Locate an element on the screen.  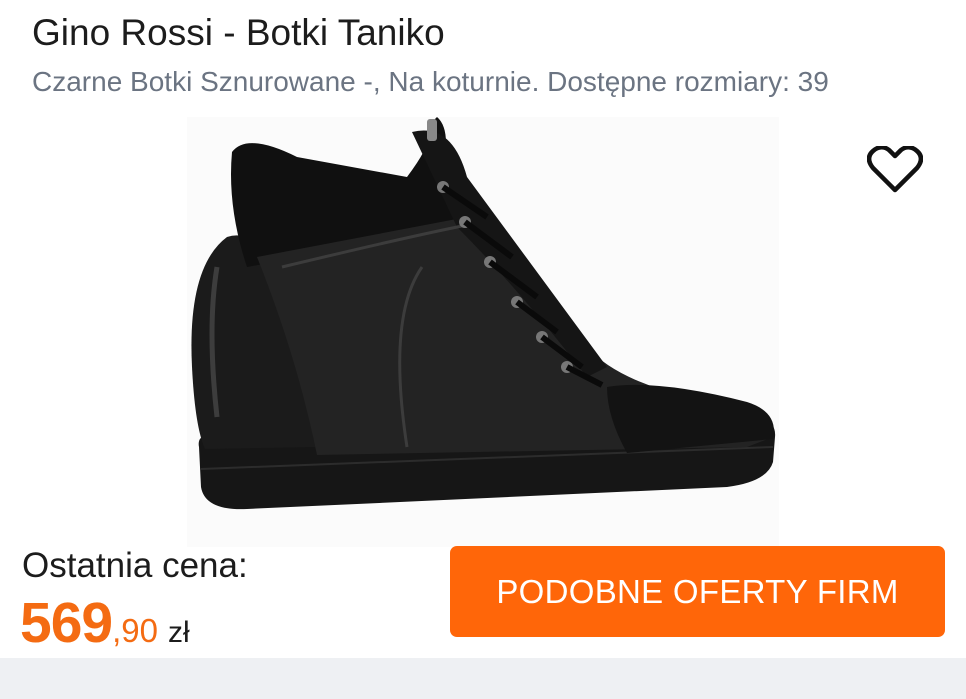
similar-offers-button: PODOBNE OFERTY FIRM is located at coordinates (697, 591).